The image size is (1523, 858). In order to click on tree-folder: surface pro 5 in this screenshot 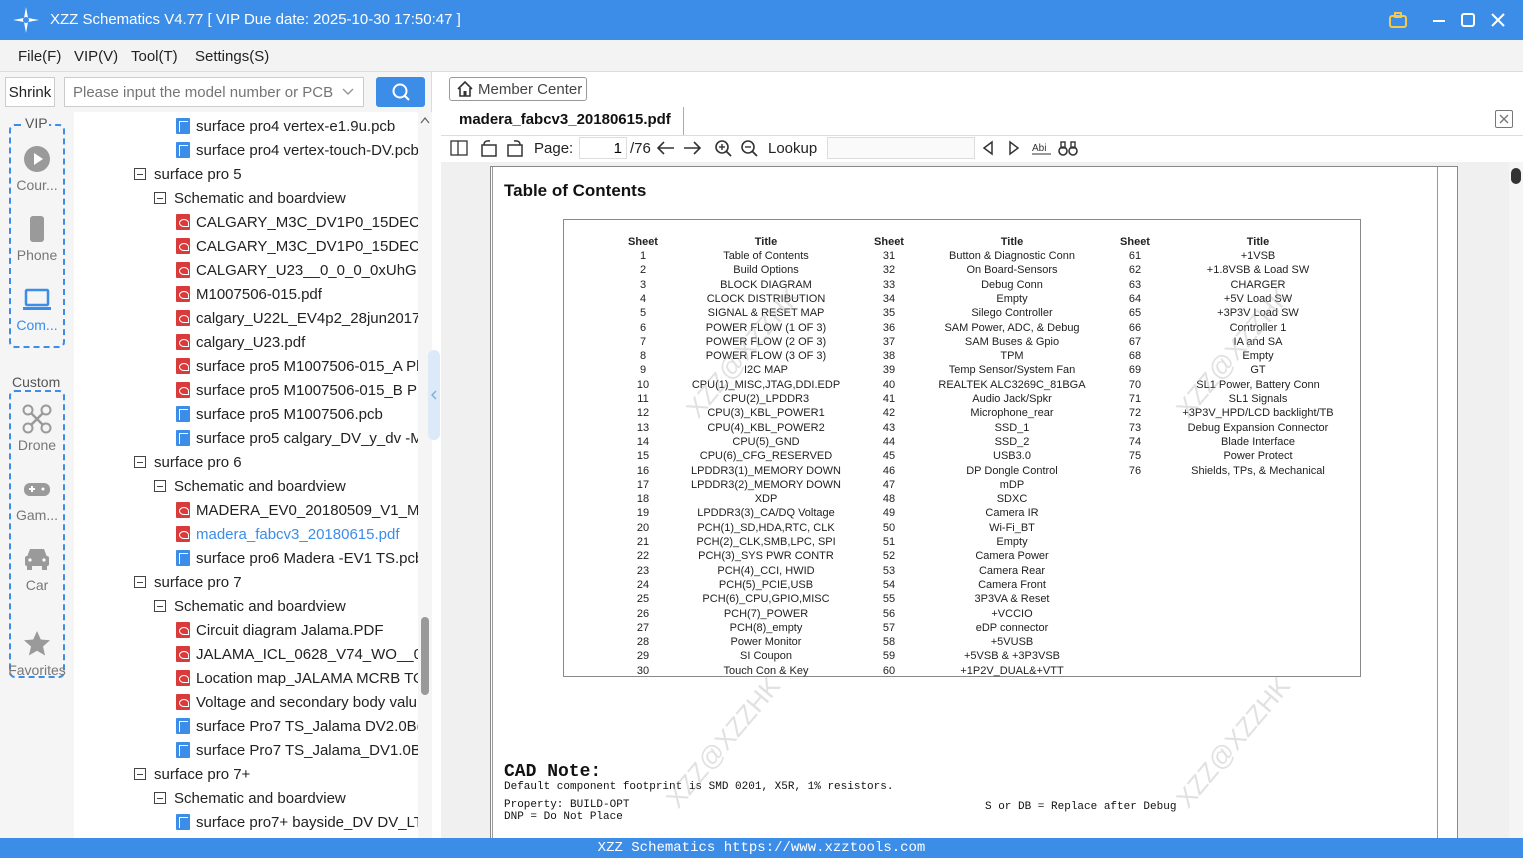, I will do `click(188, 174)`.